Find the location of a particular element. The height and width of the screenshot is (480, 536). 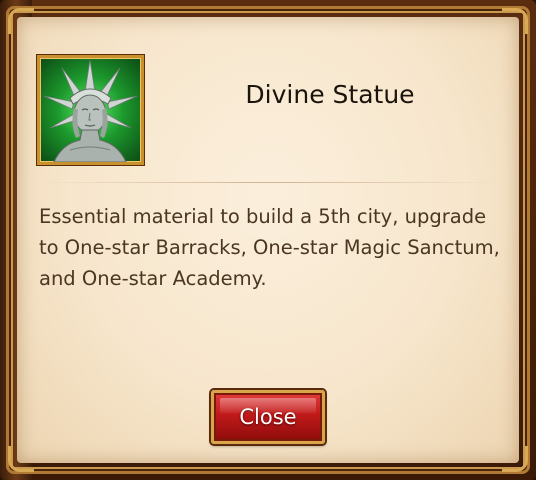

item-title: Divine Statue is located at coordinates (330, 94).